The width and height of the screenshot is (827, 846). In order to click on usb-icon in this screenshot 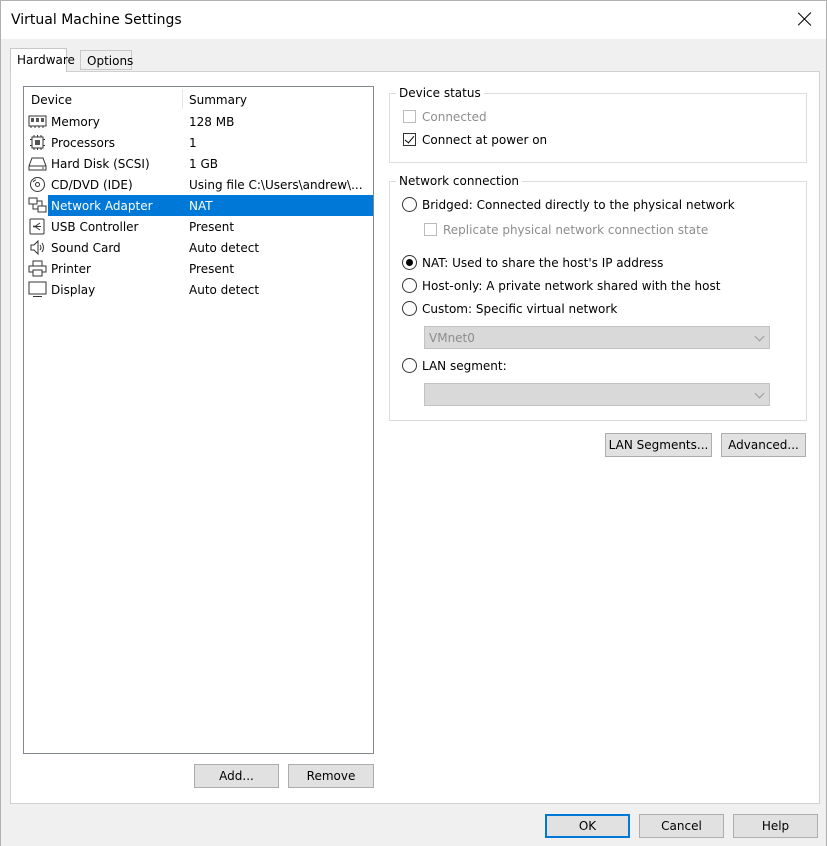, I will do `click(37, 226)`.